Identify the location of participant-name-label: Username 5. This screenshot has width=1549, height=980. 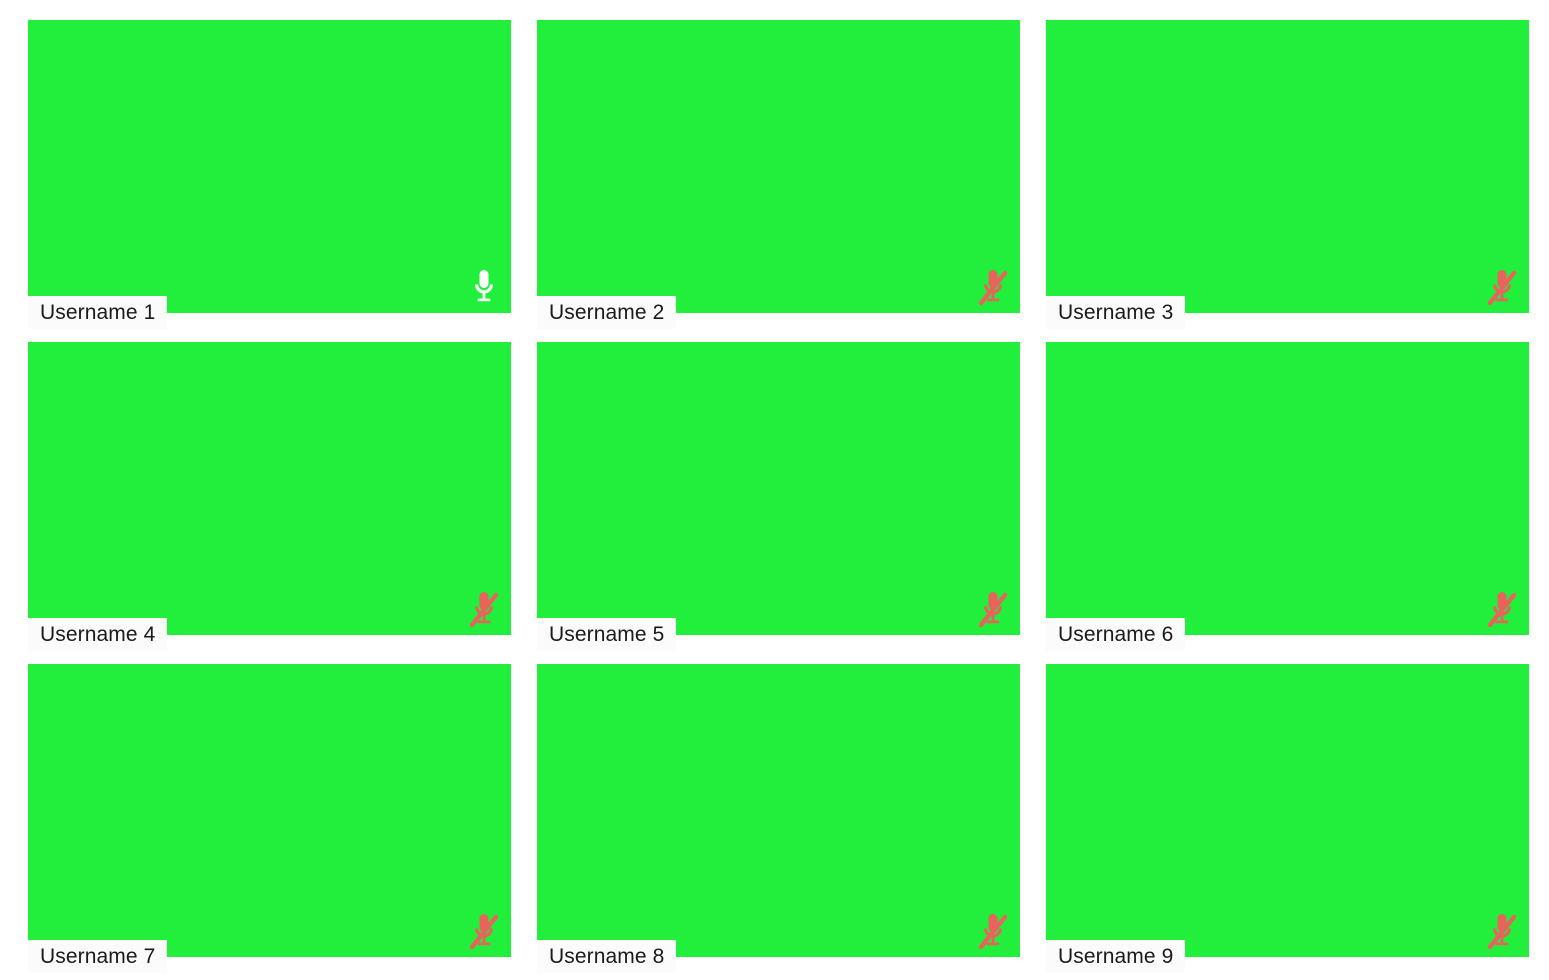
(607, 634).